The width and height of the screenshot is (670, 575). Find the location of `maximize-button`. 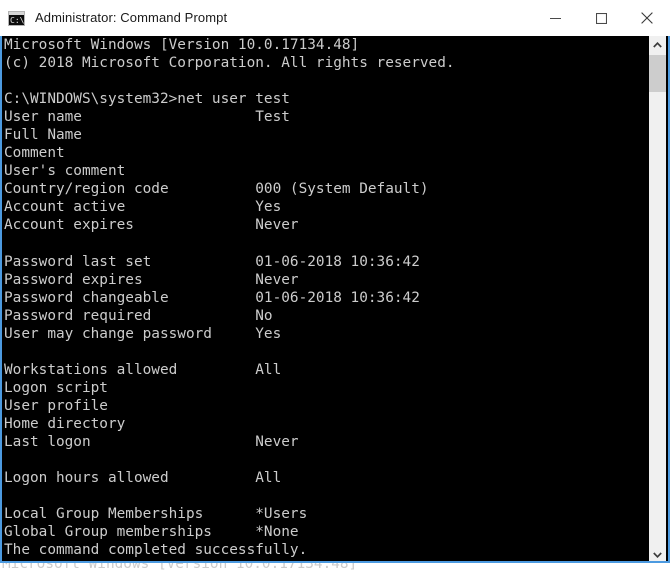

maximize-button is located at coordinates (601, 18).